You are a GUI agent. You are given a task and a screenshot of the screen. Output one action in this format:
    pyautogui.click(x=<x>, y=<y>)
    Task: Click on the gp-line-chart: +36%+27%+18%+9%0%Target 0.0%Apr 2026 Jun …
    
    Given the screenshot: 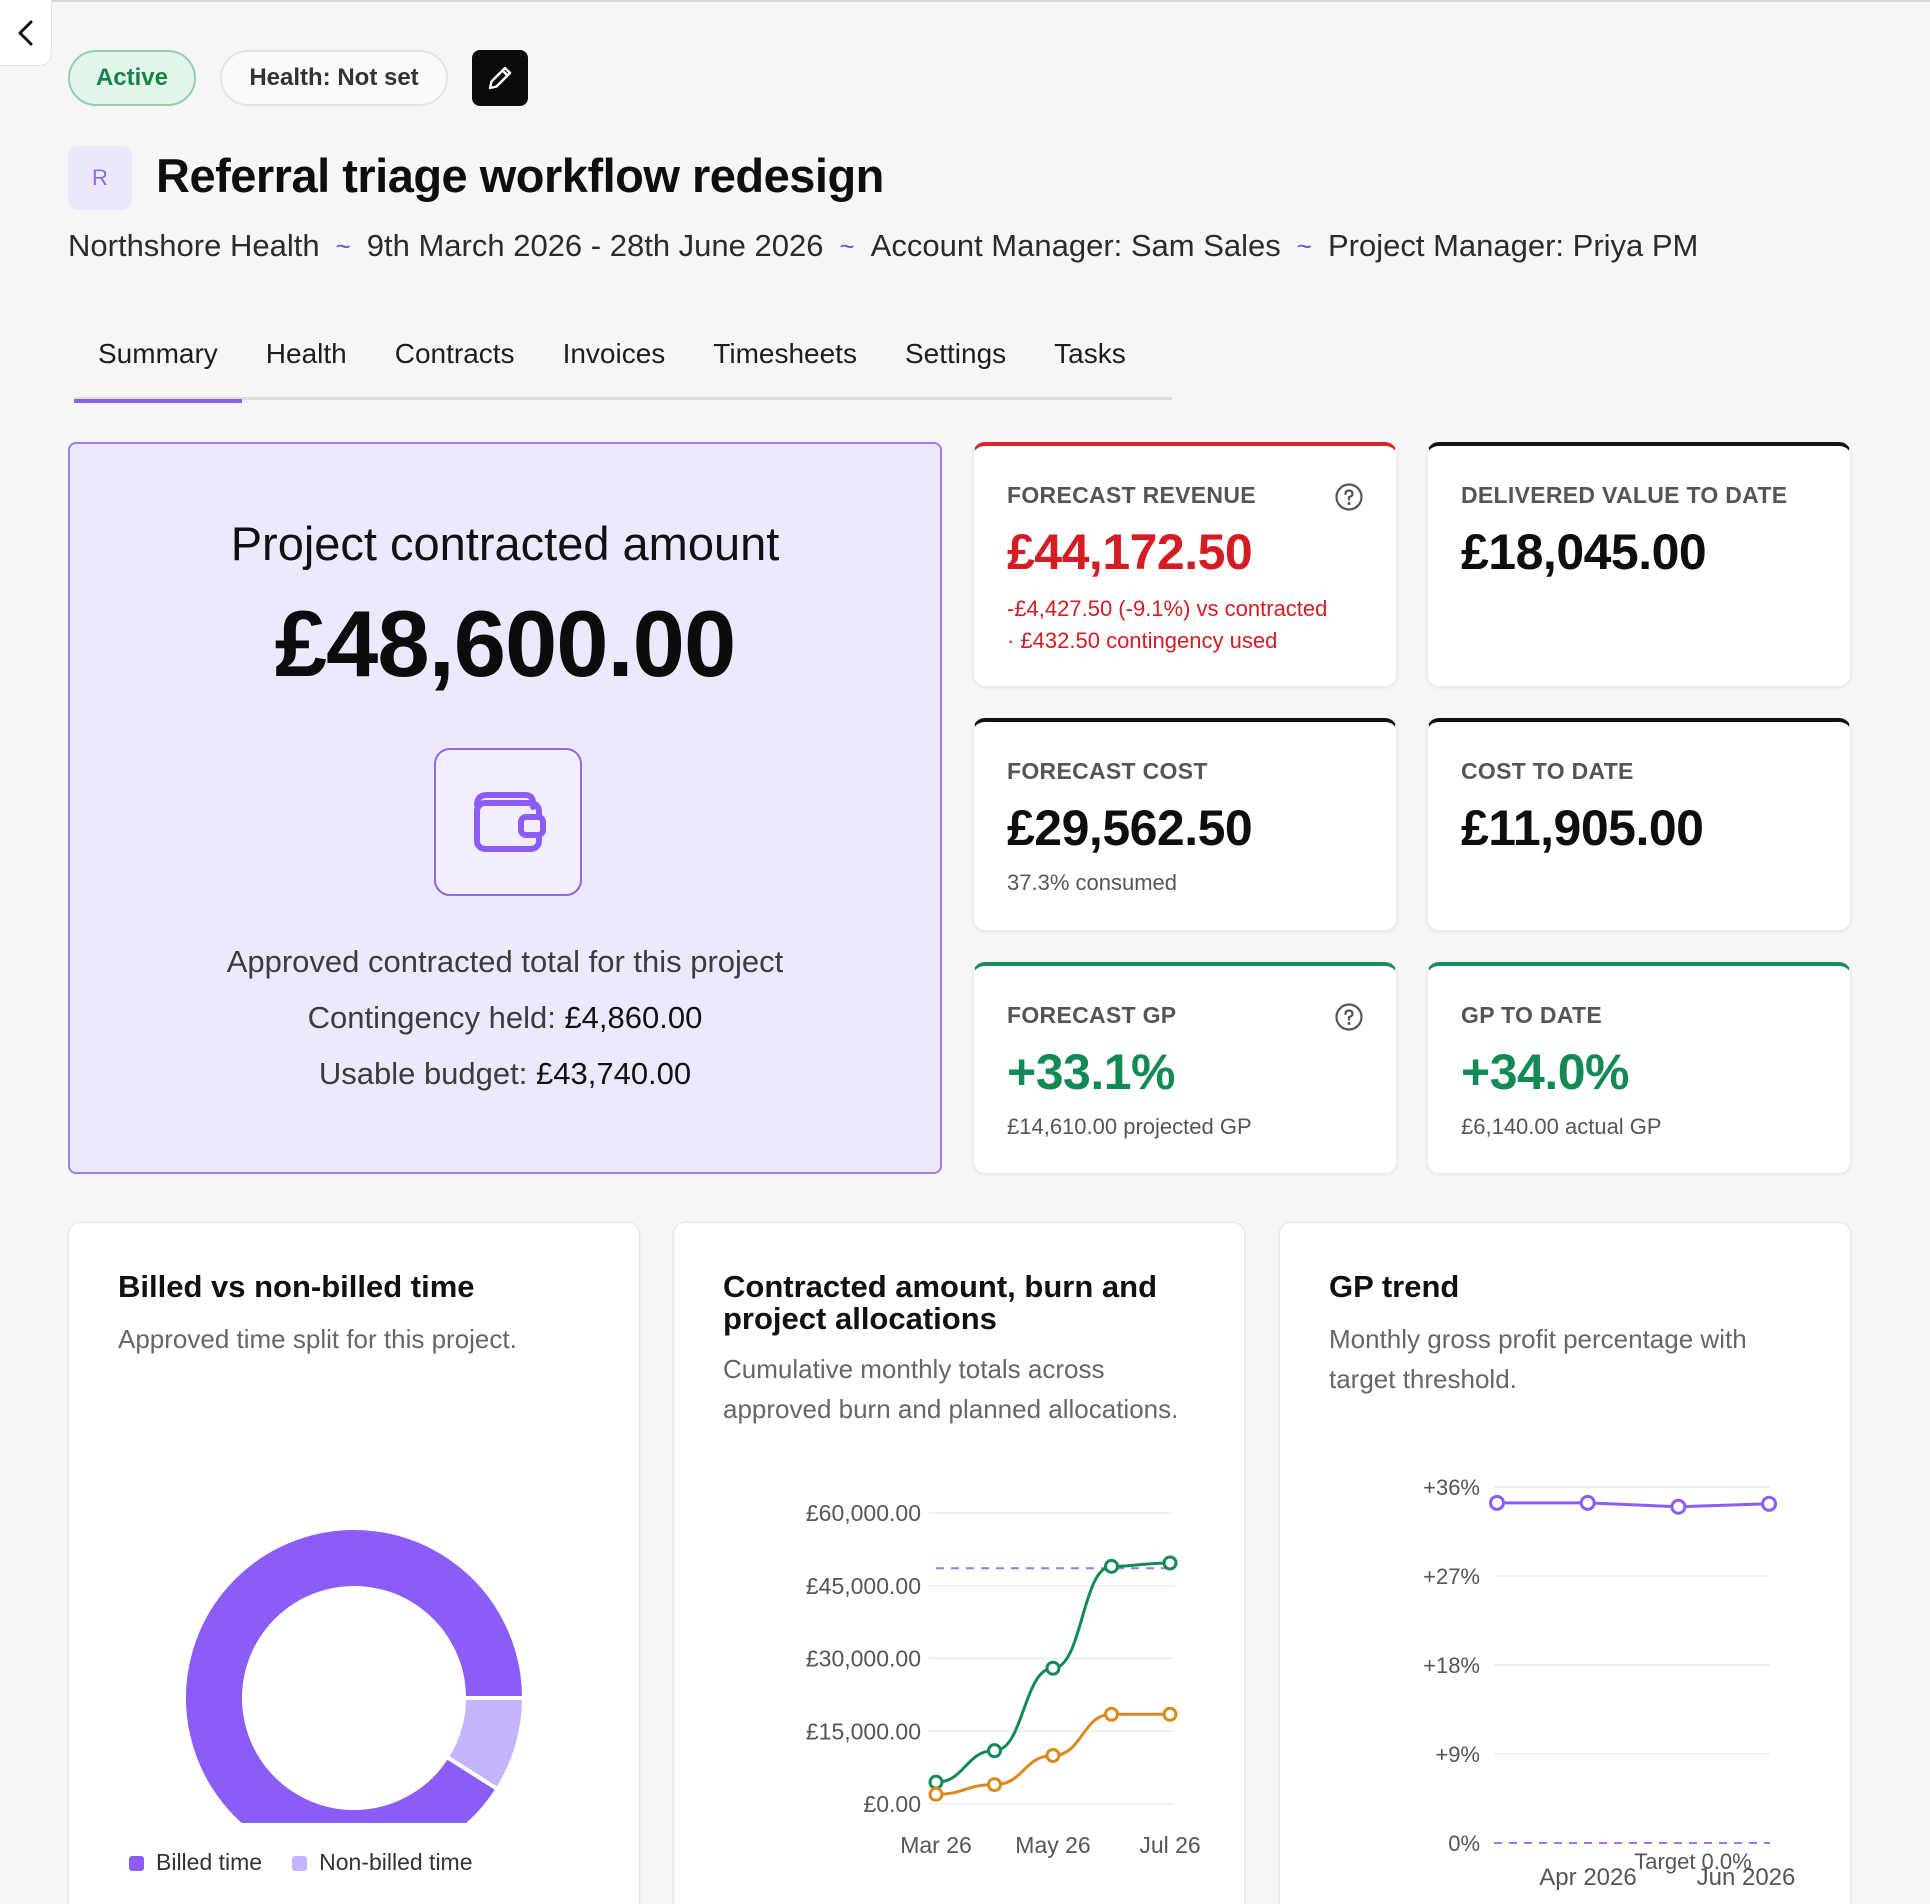 What is the action you would take?
    pyautogui.click(x=1609, y=1683)
    